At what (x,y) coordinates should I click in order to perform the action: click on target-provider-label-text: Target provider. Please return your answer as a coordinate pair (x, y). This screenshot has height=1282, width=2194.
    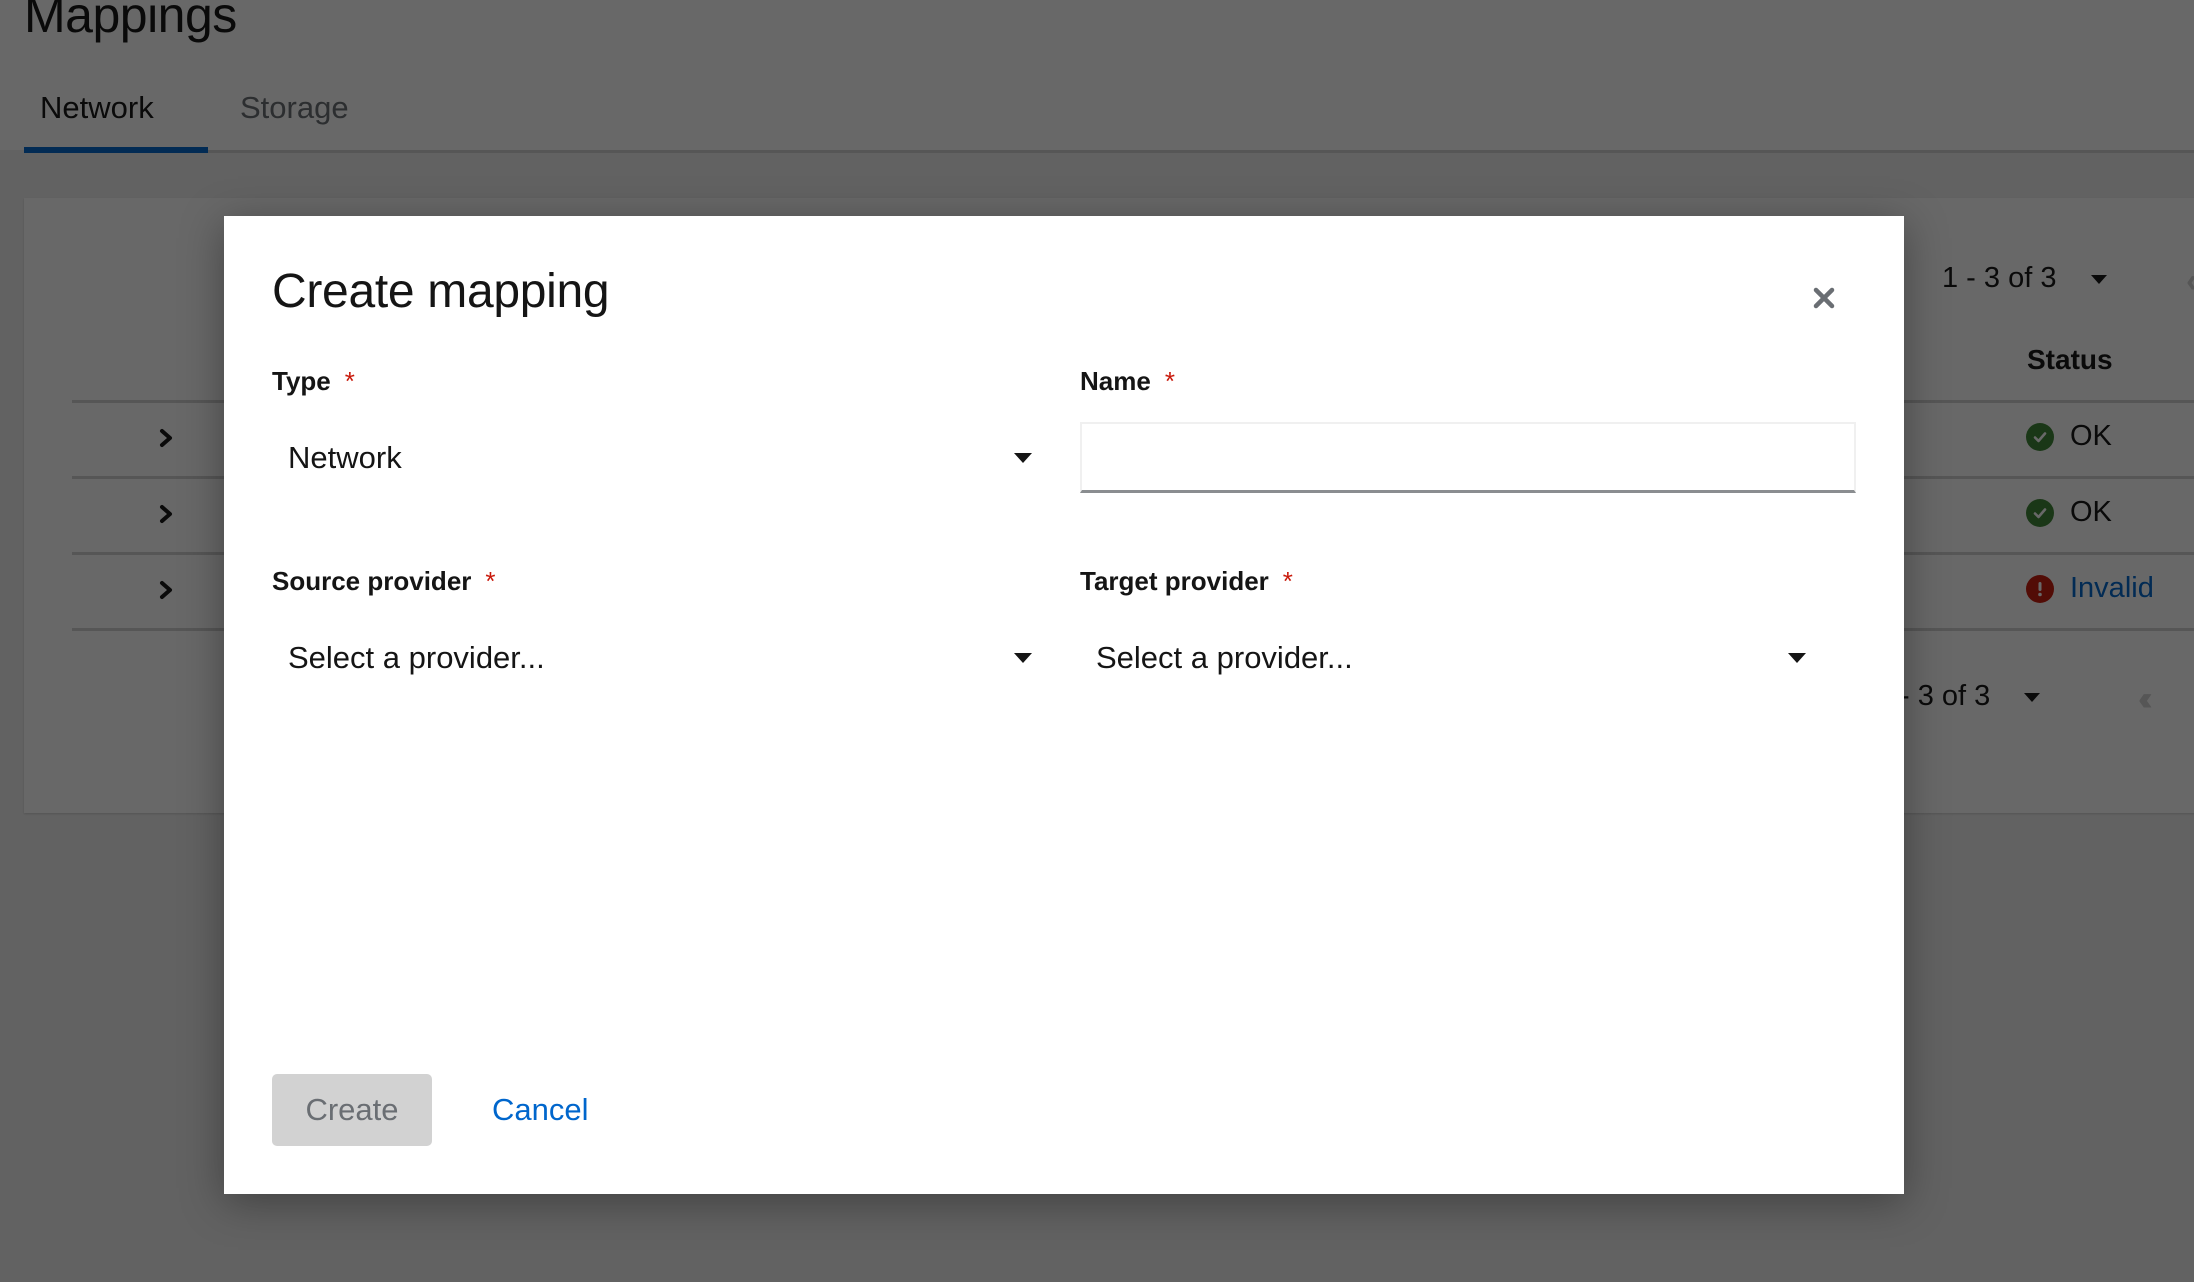
    Looking at the image, I should click on (1174, 581).